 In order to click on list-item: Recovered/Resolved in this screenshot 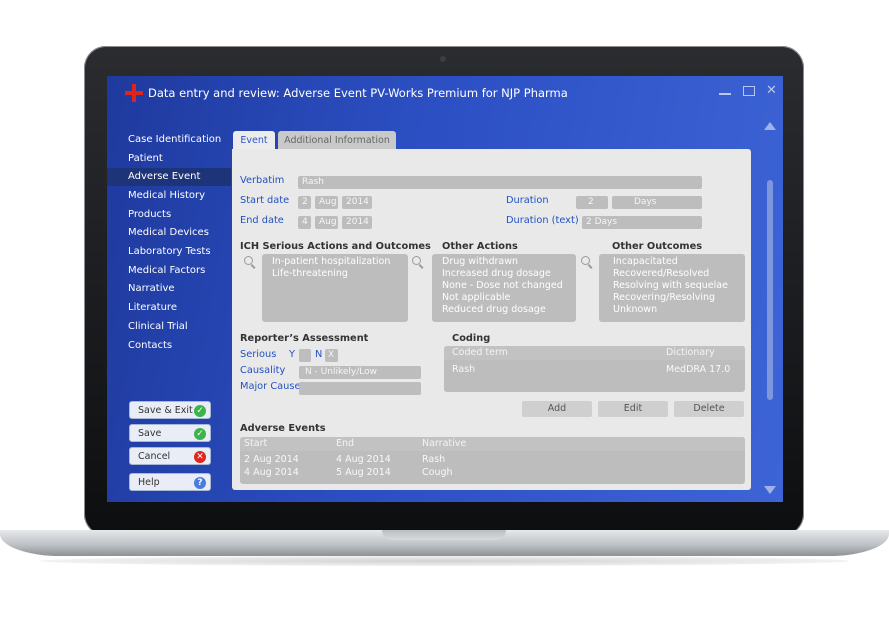, I will do `click(661, 273)`.